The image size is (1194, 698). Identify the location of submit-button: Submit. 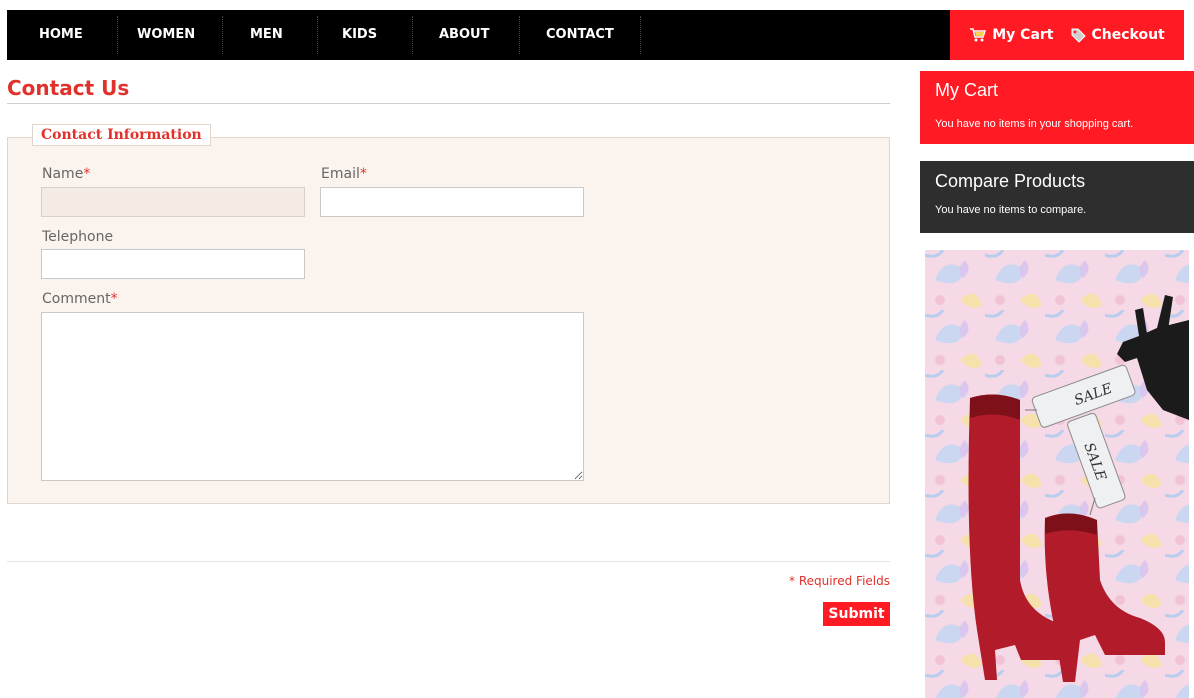
(856, 614).